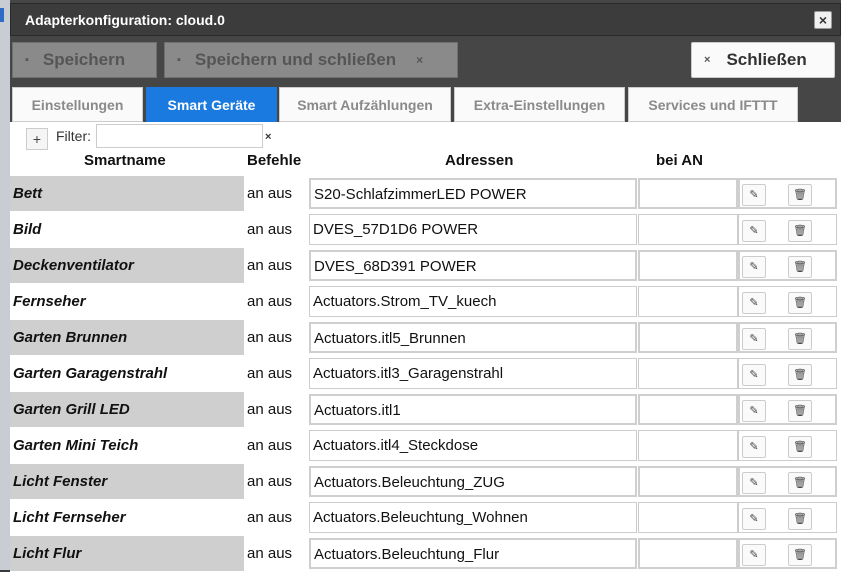  What do you see at coordinates (473, 481) in the screenshot?
I see `address-cell: Actuators.Beleuchtung_ZUG` at bounding box center [473, 481].